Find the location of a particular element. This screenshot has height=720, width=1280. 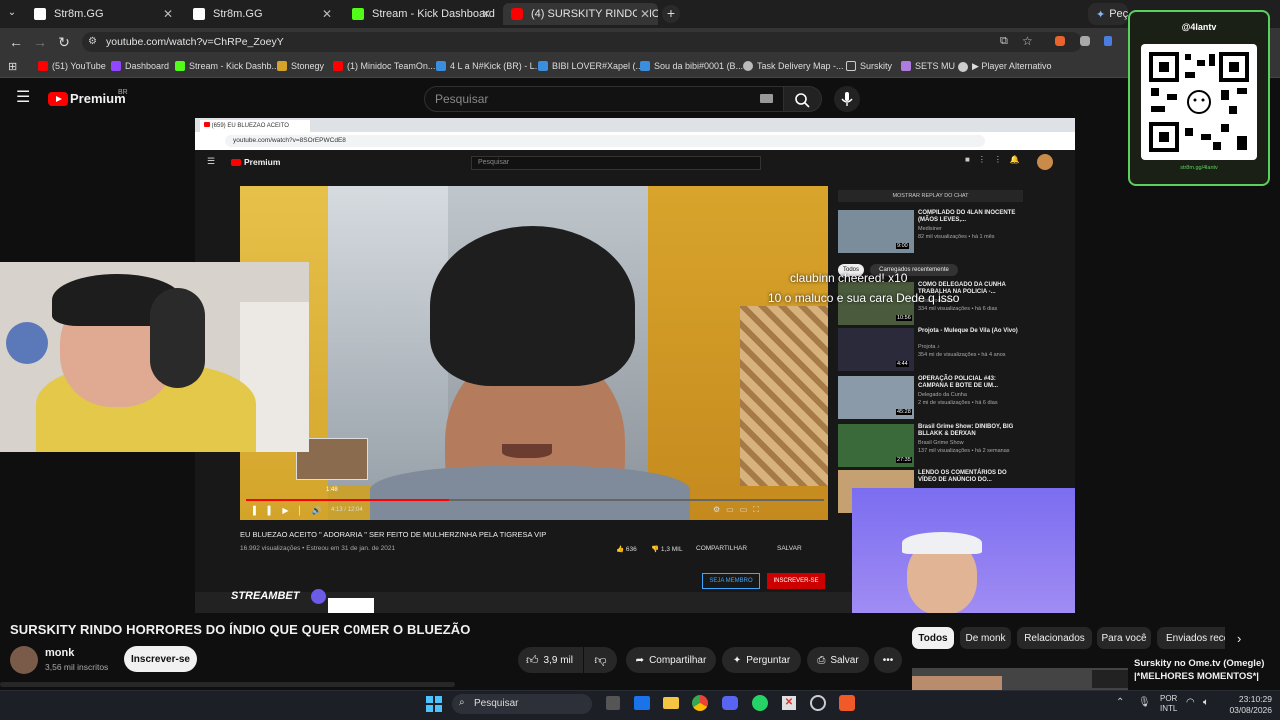

taskbar-clock: 23:10:29 03/08/2026 is located at coordinates (1249, 705).